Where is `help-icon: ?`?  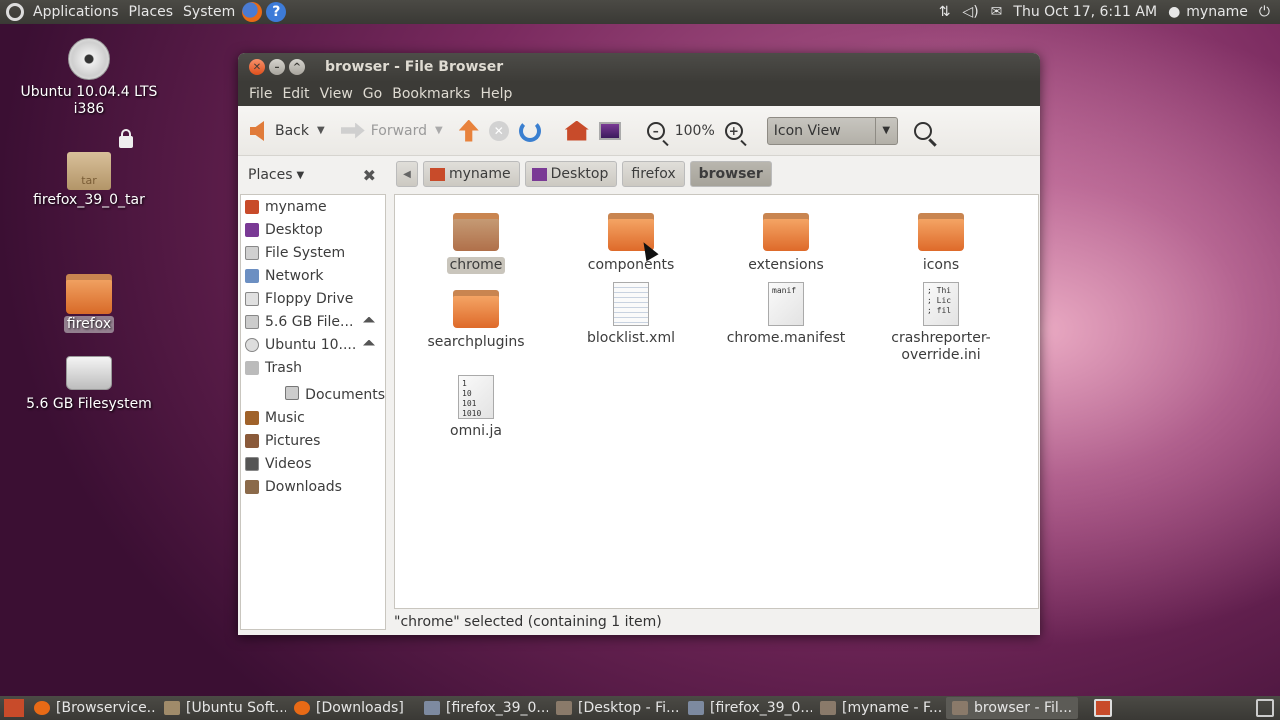 help-icon: ? is located at coordinates (276, 12).